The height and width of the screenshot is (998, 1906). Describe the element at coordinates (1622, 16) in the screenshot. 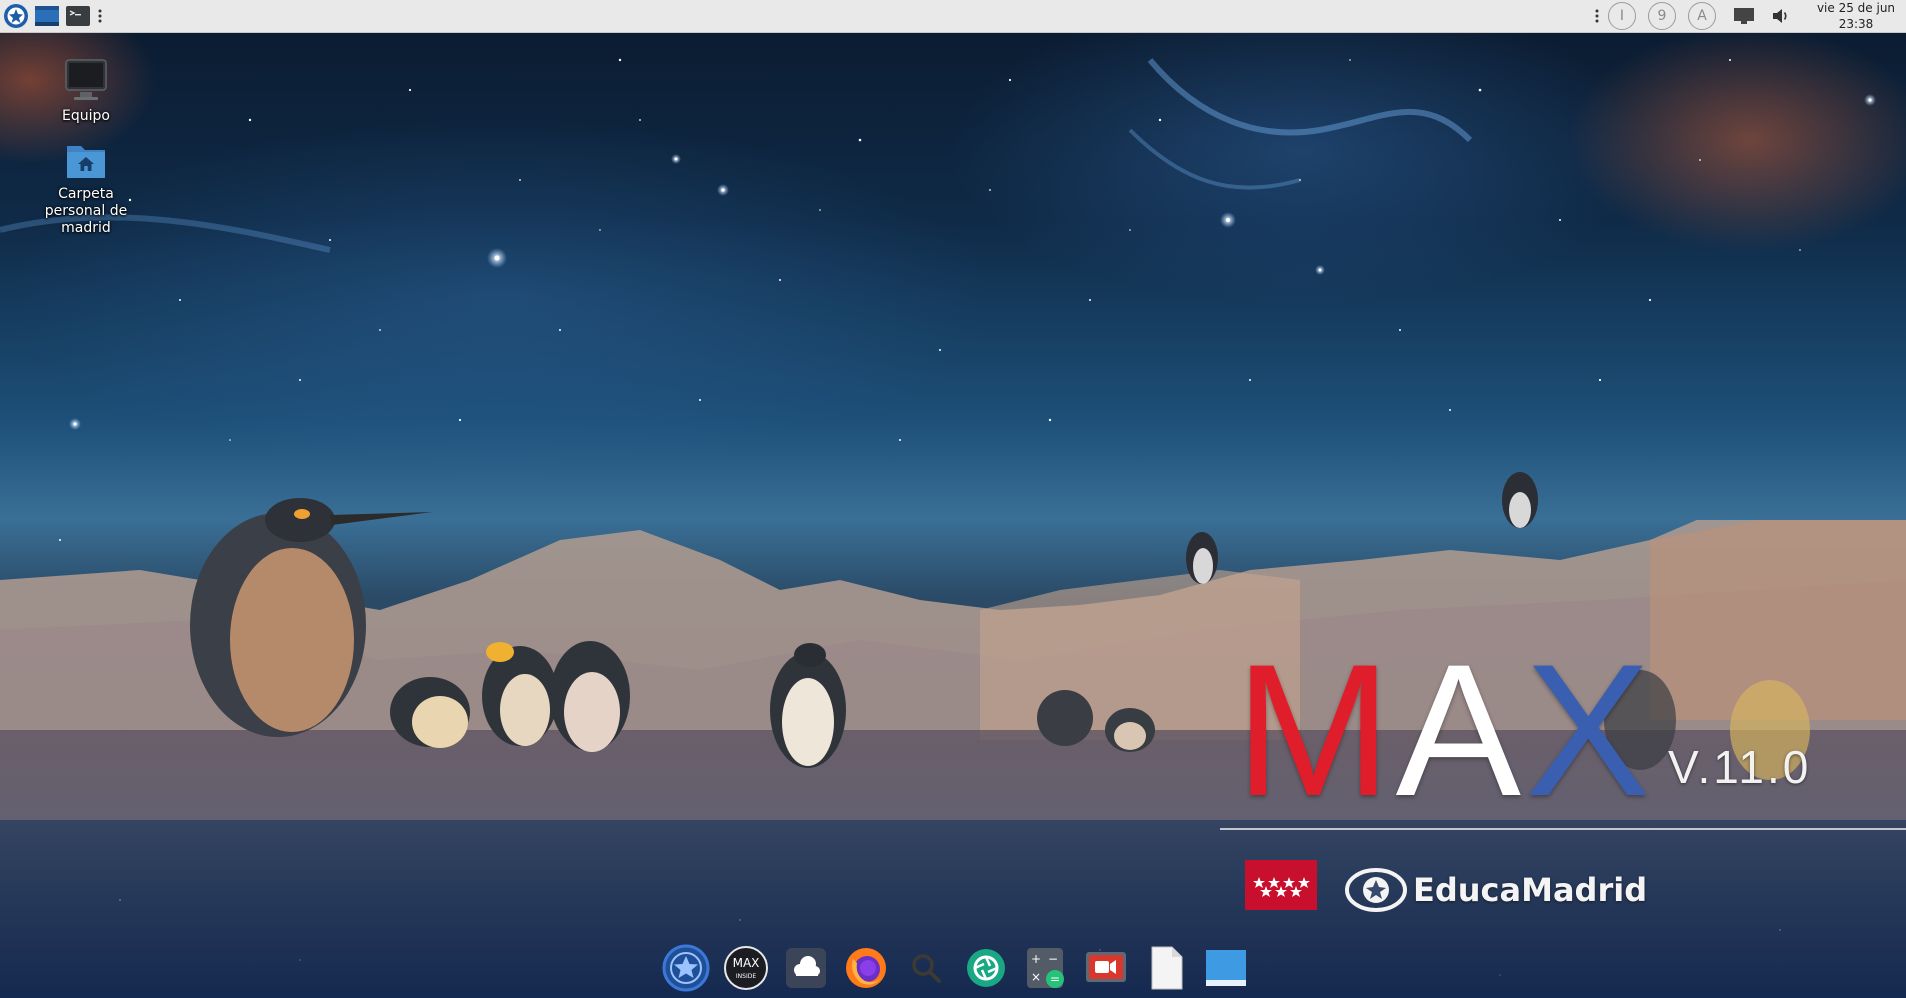

I see `indicator-i-icon: I` at that location.